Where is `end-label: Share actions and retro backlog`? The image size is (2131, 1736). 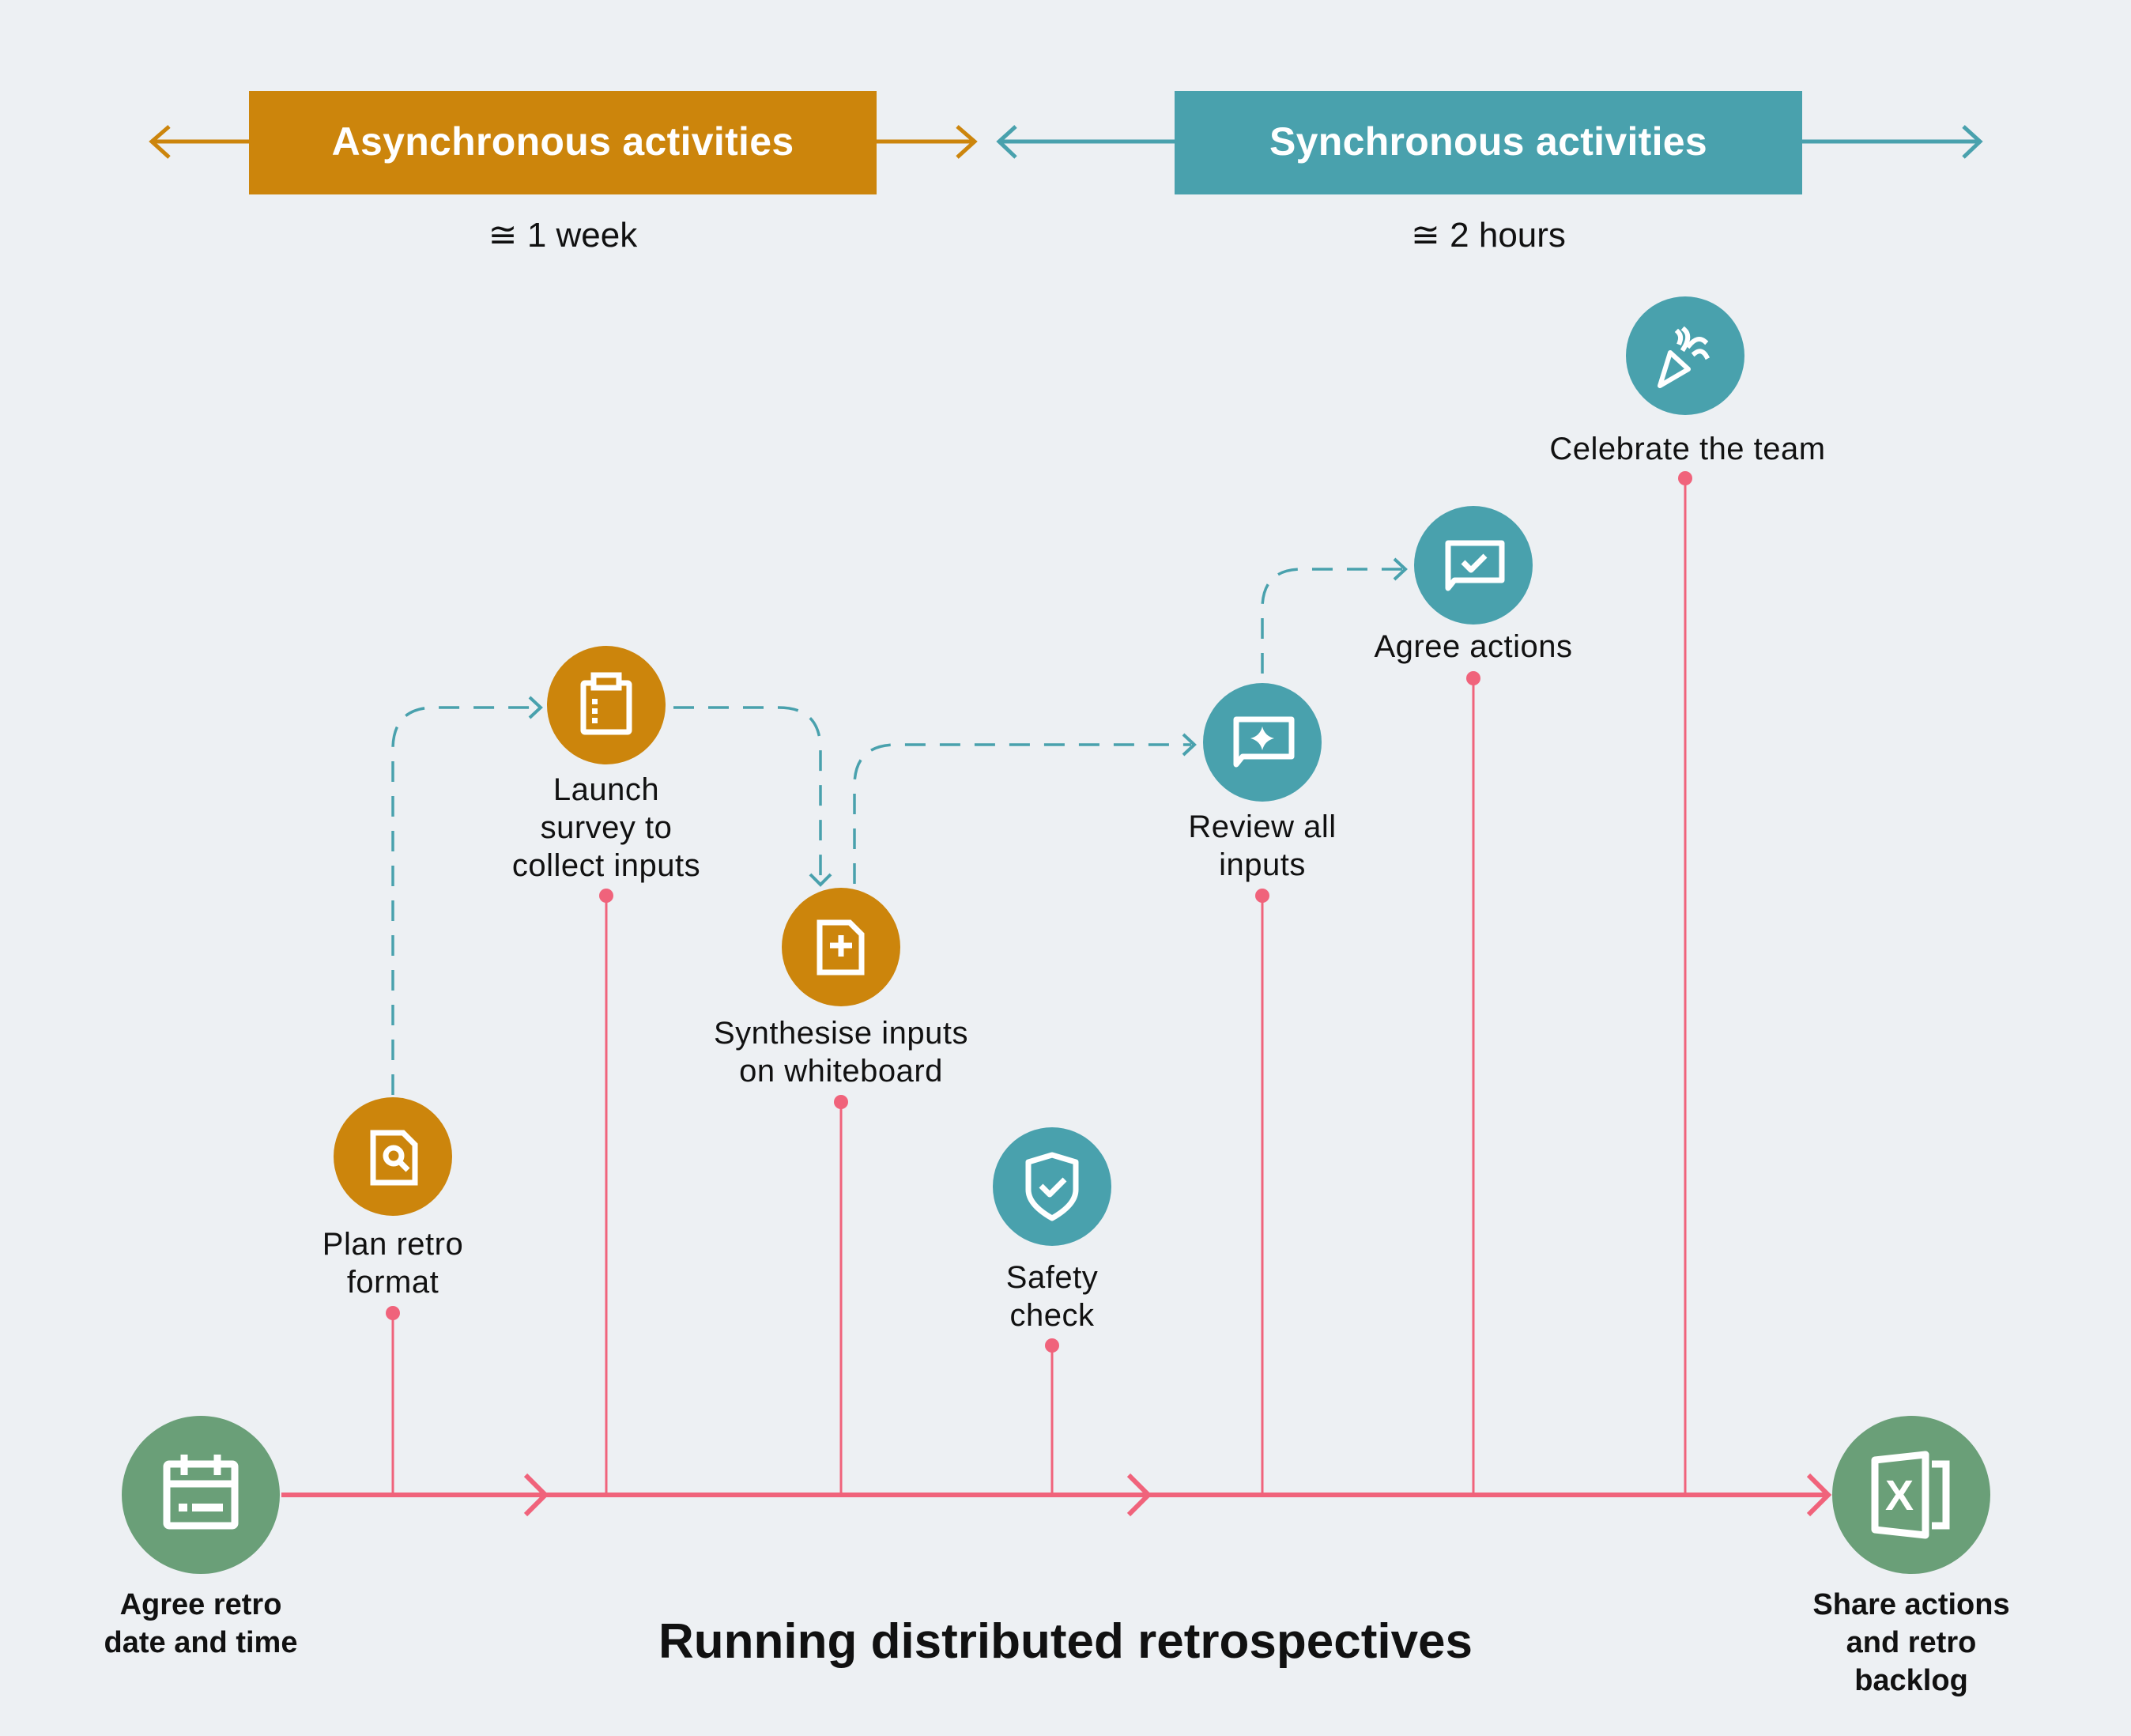
end-label: Share actions and retro backlog is located at coordinates (1911, 1642).